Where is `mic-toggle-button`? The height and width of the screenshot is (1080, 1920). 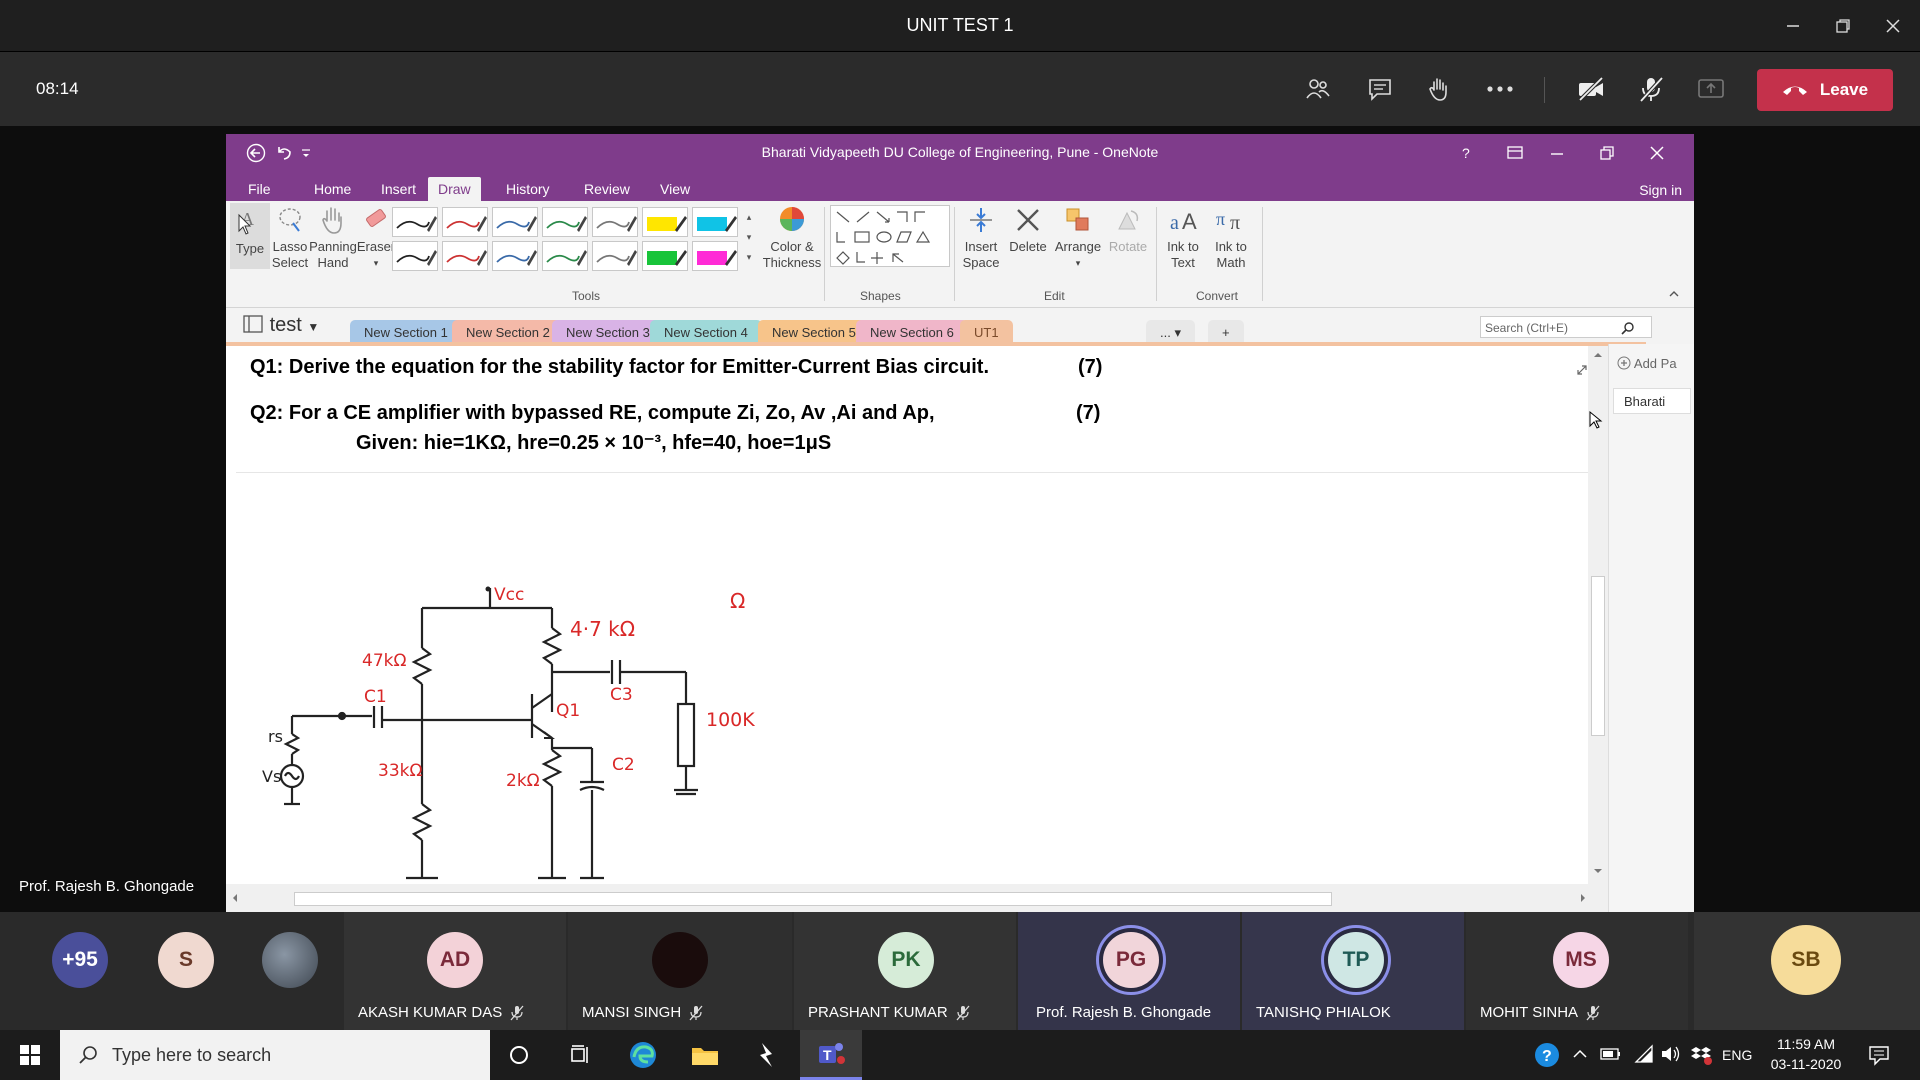
mic-toggle-button is located at coordinates (1651, 89).